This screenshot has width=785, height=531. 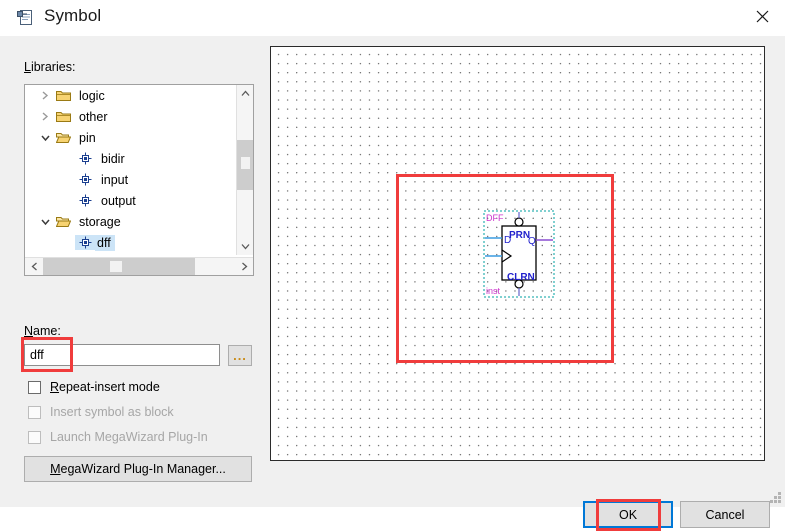 What do you see at coordinates (131, 242) in the screenshot?
I see `tree-item-dff: dff` at bounding box center [131, 242].